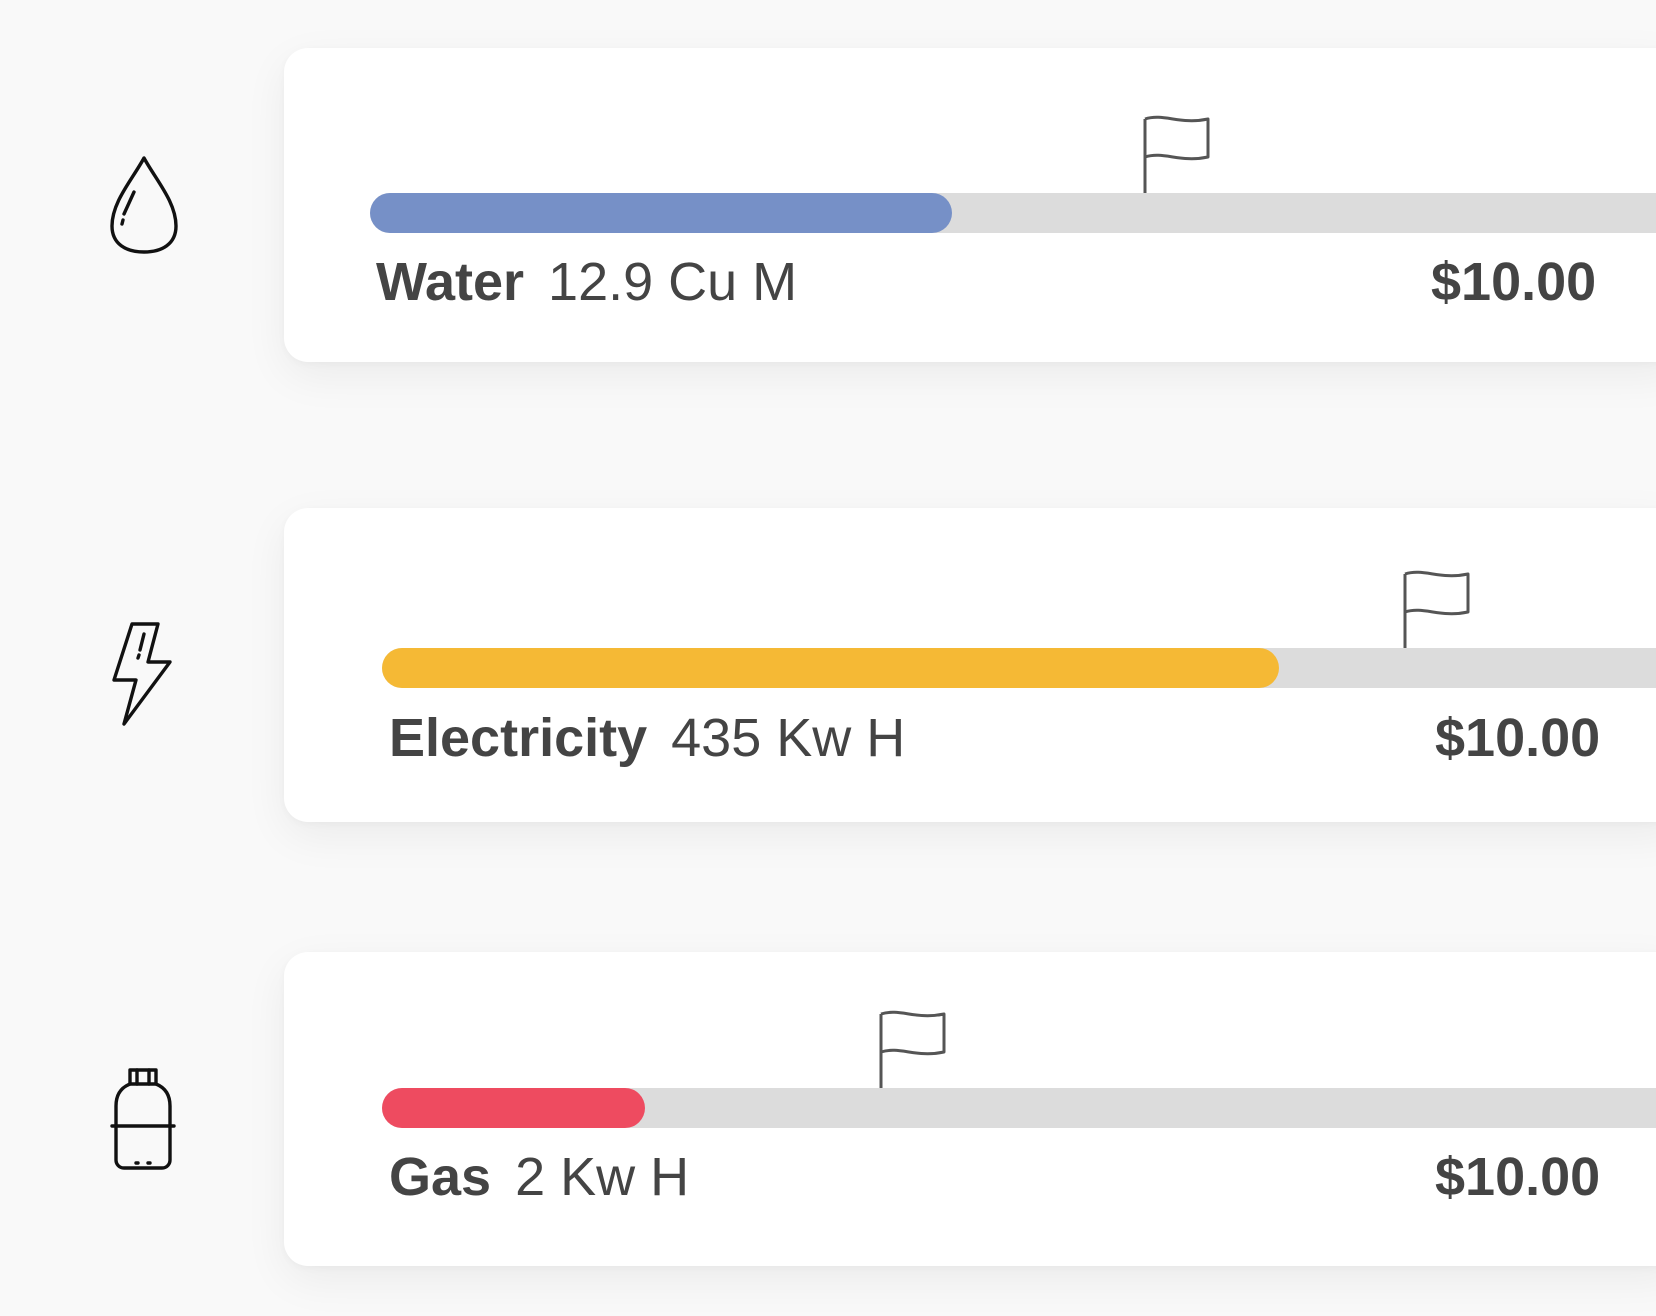 The height and width of the screenshot is (1316, 1656). I want to click on utility-name: Electricity, so click(518, 738).